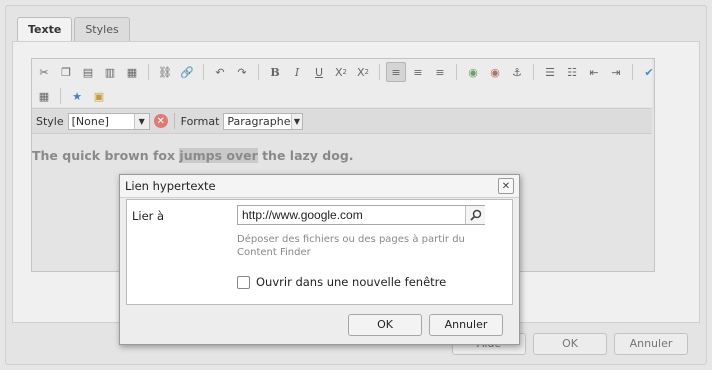  I want to click on copy-icon: ❐, so click(66, 72).